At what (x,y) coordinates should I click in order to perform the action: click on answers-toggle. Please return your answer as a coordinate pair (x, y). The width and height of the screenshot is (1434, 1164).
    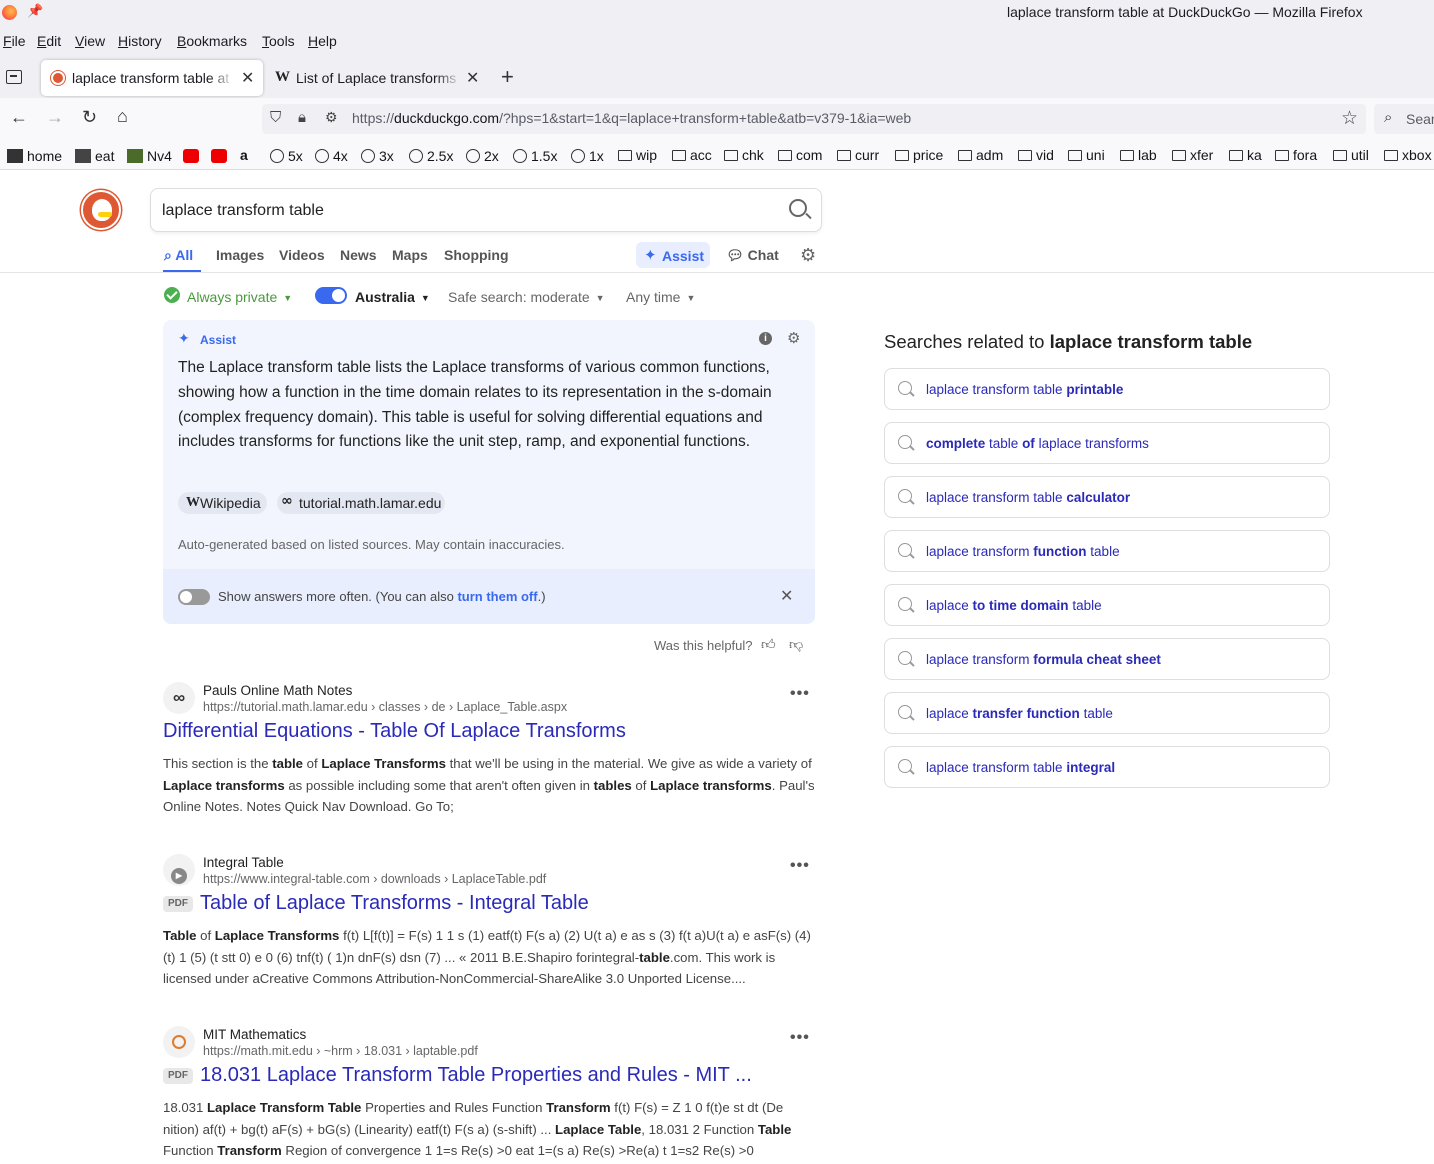
    Looking at the image, I should click on (194, 597).